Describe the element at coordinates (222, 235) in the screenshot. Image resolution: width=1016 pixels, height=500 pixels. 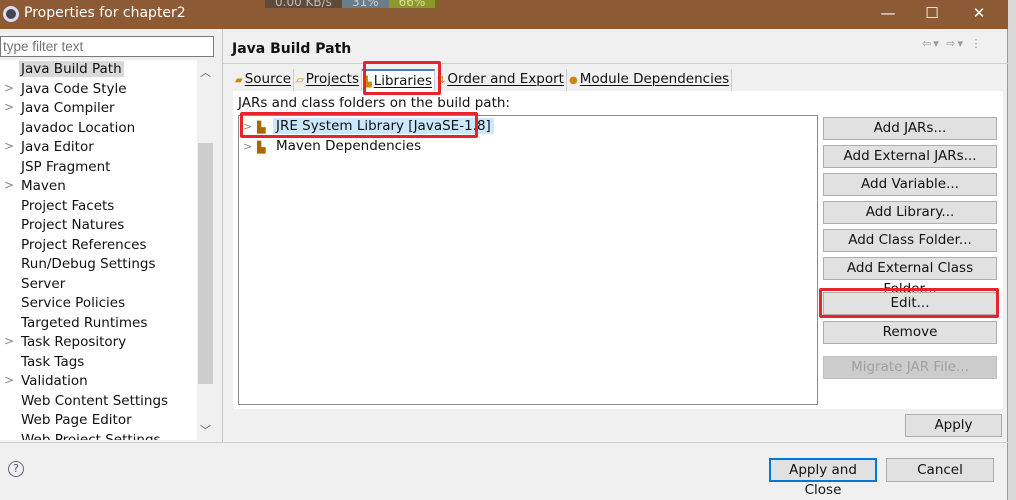
I see `splitter` at that location.